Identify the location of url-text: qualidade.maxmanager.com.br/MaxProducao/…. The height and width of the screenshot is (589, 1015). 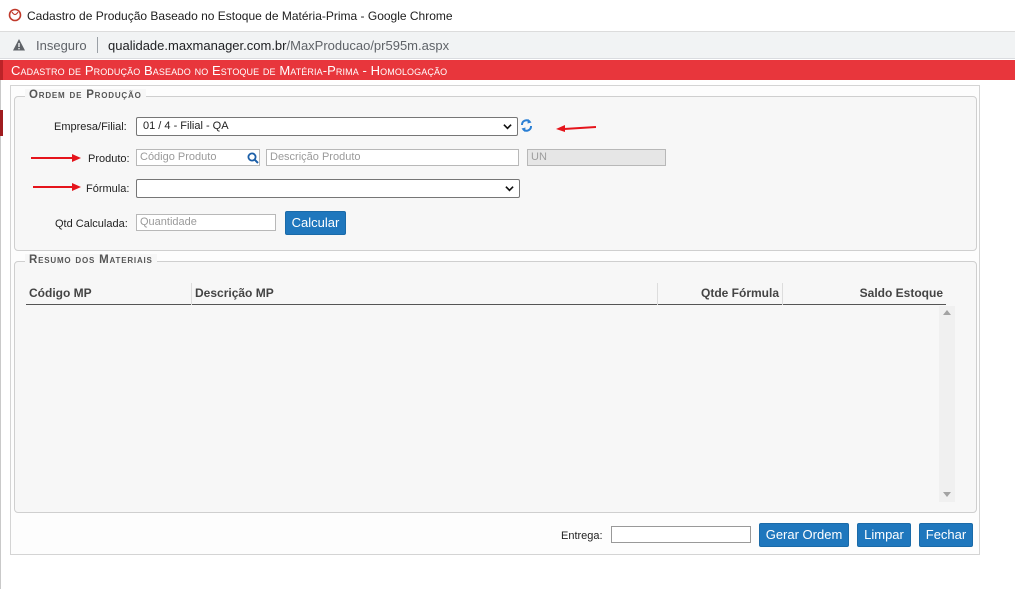
(278, 45).